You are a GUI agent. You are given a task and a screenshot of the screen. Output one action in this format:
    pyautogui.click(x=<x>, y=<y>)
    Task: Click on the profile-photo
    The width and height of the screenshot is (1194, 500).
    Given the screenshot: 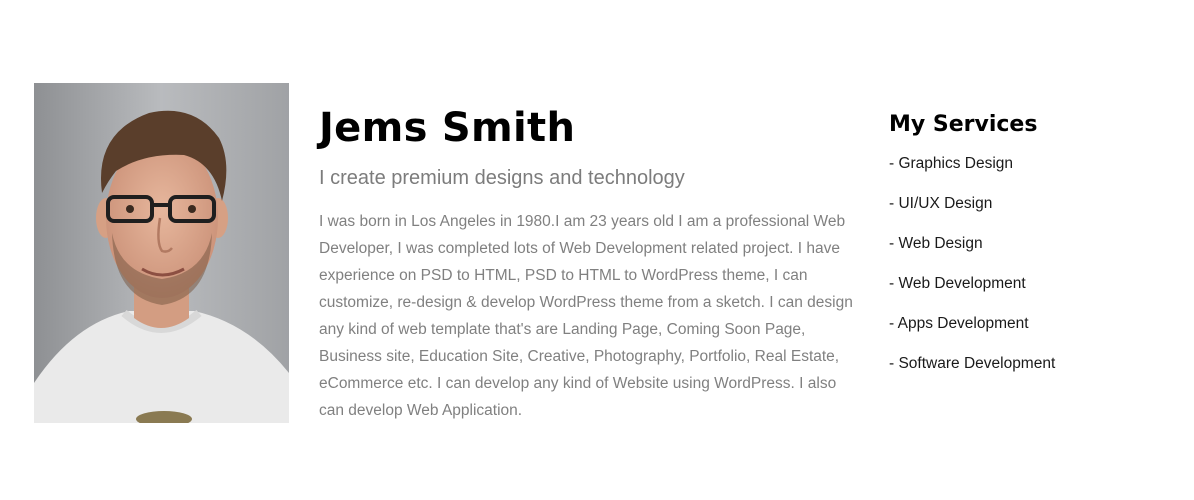 What is the action you would take?
    pyautogui.click(x=161, y=253)
    